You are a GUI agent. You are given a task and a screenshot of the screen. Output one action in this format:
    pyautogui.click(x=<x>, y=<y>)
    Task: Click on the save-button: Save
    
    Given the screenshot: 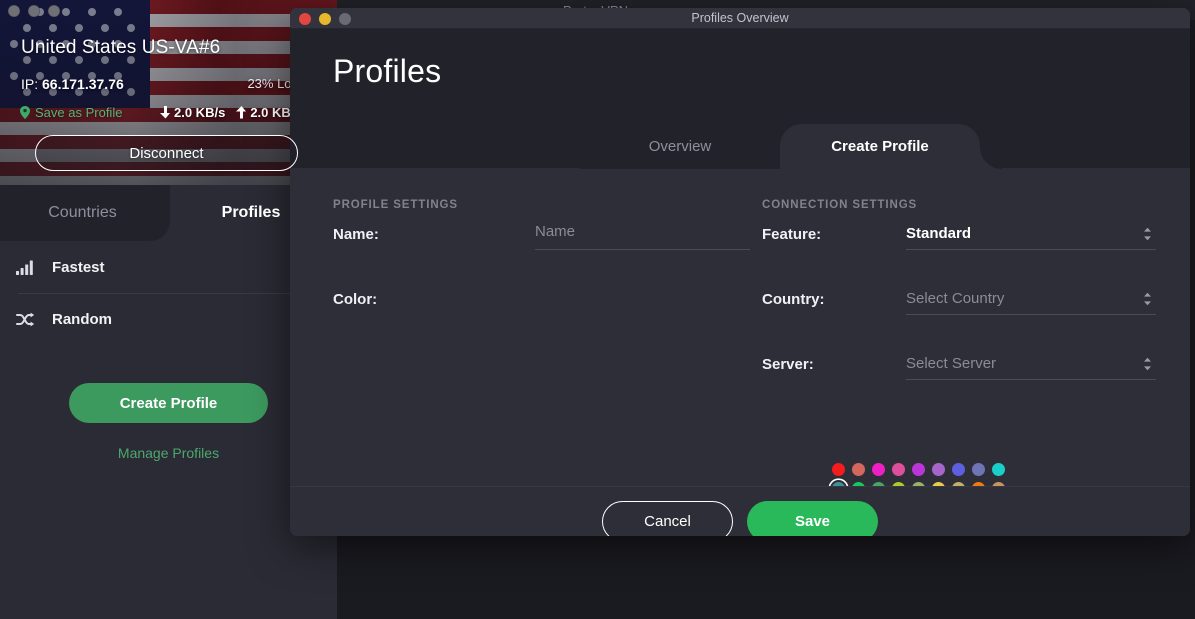 What is the action you would take?
    pyautogui.click(x=812, y=518)
    